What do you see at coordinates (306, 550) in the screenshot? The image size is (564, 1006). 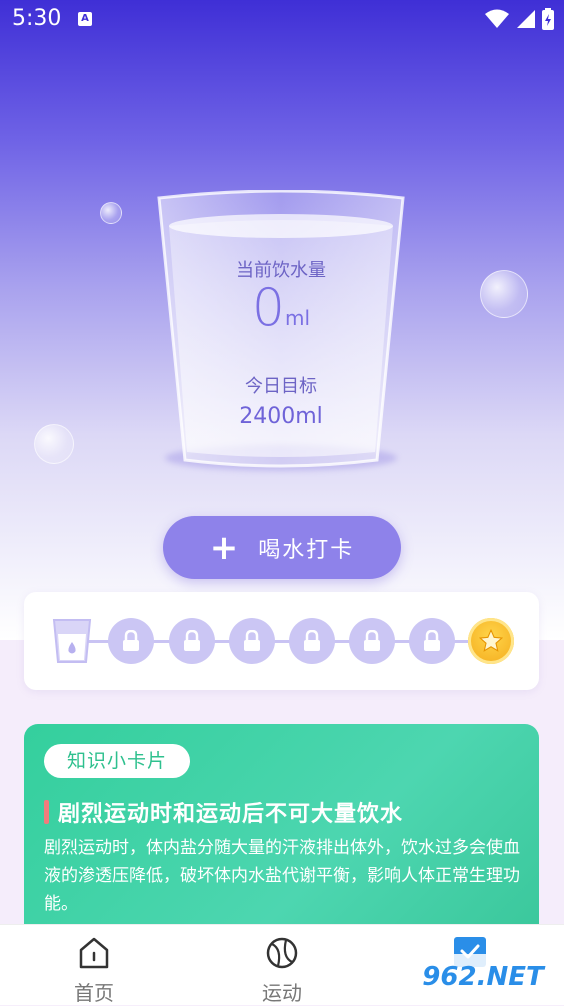 I see `checkin-button-label: 喝水打卡` at bounding box center [306, 550].